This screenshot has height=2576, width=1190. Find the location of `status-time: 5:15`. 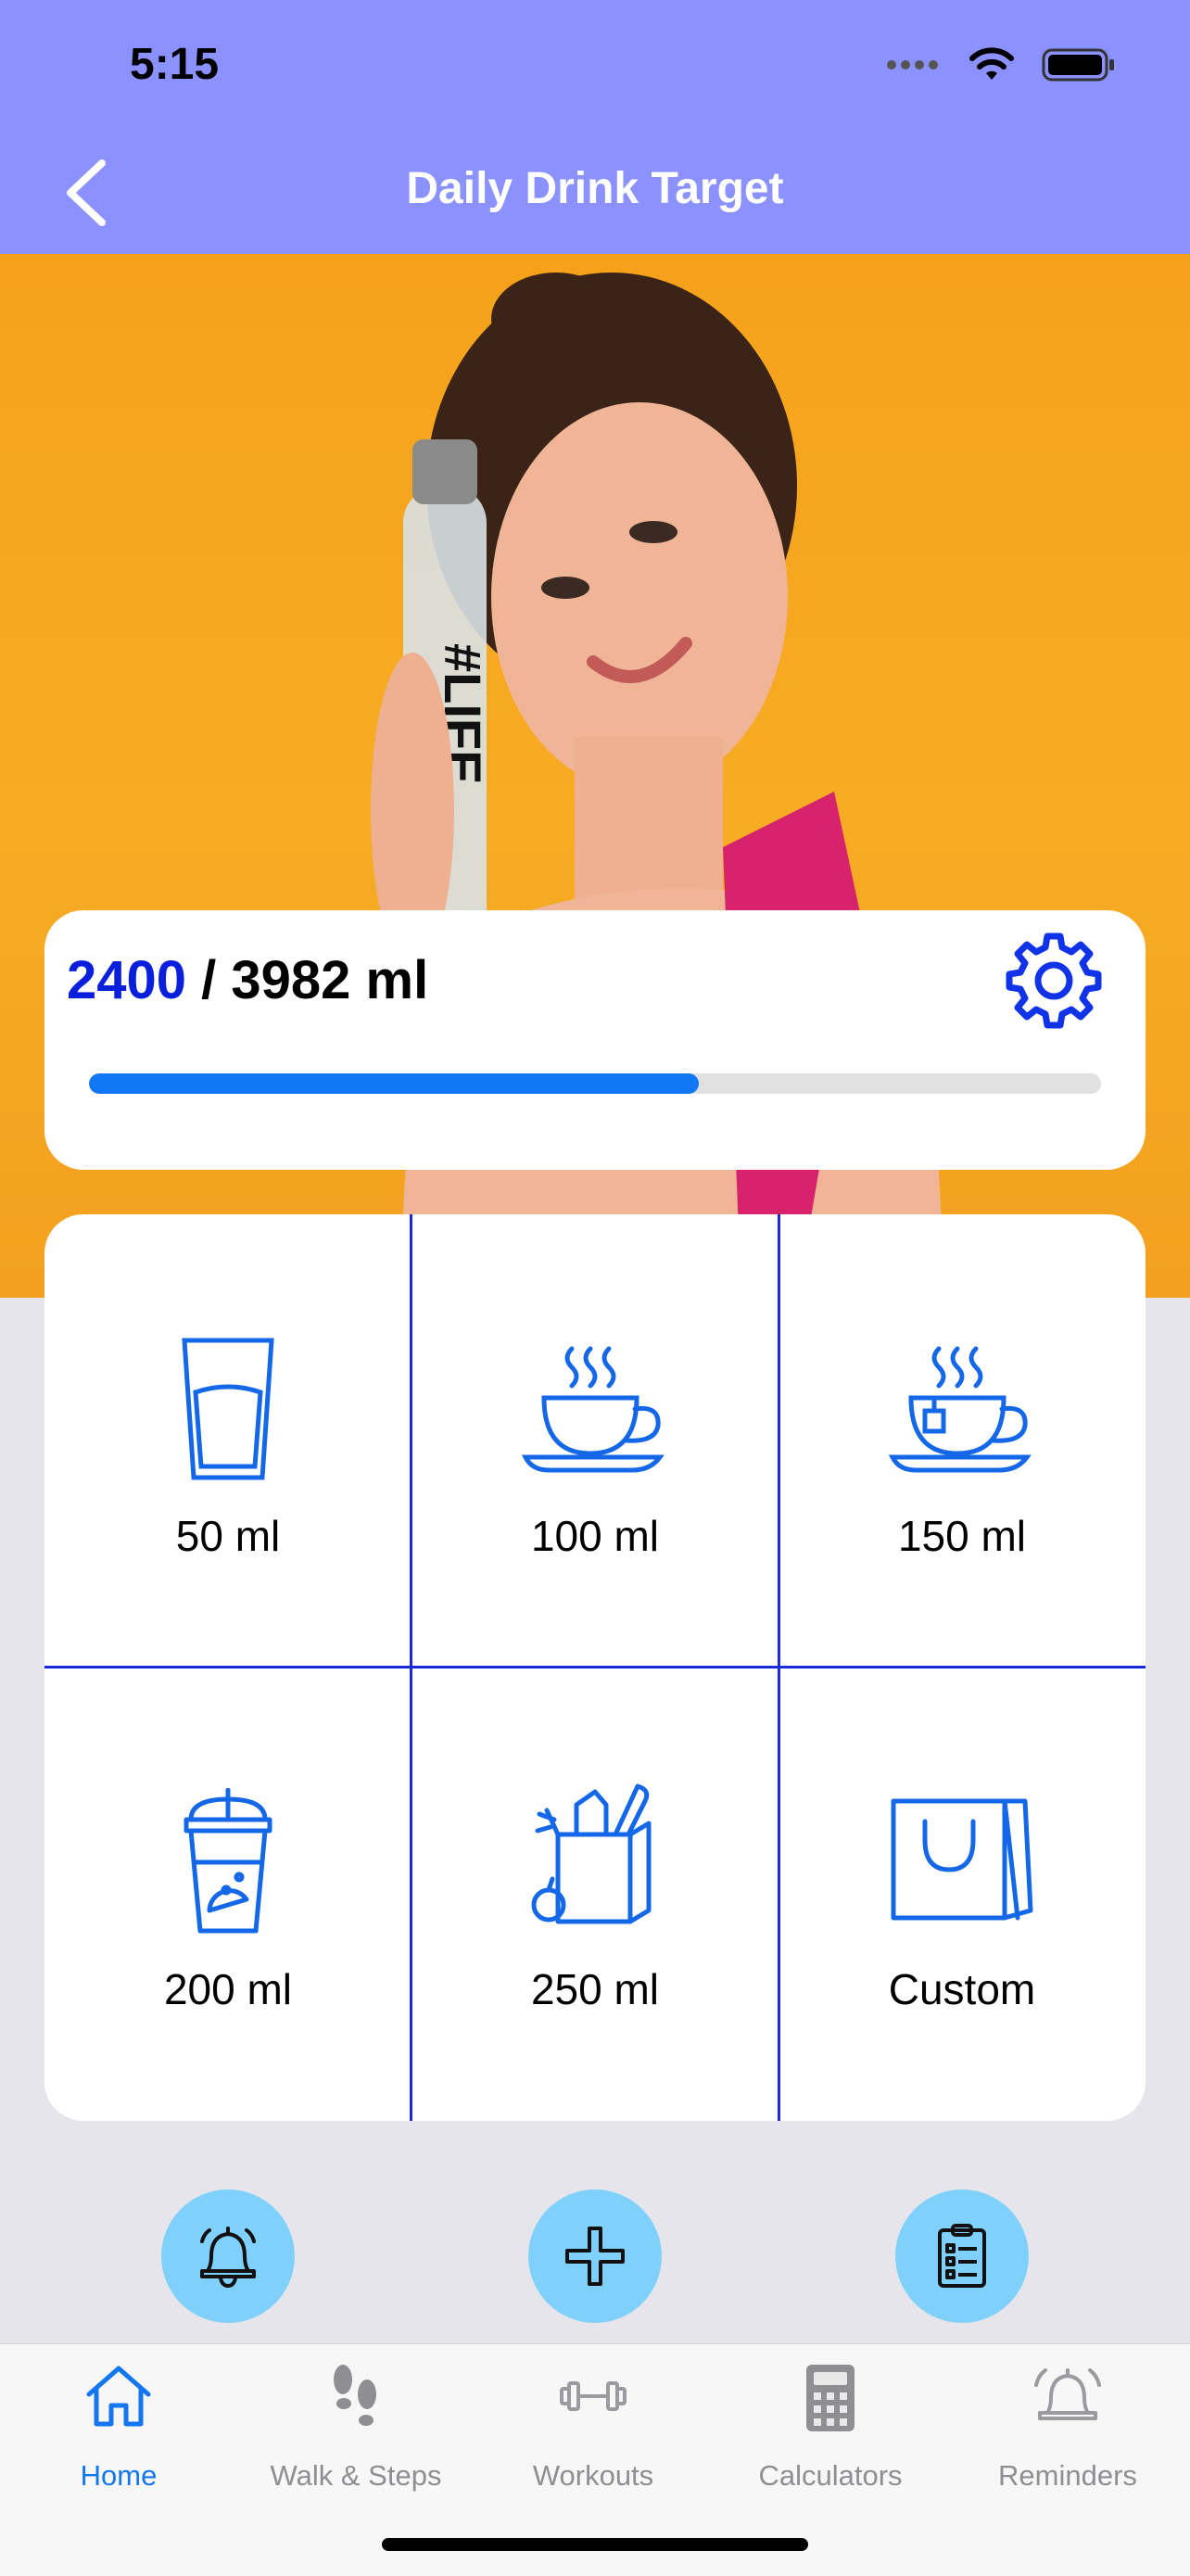

status-time: 5:15 is located at coordinates (175, 64).